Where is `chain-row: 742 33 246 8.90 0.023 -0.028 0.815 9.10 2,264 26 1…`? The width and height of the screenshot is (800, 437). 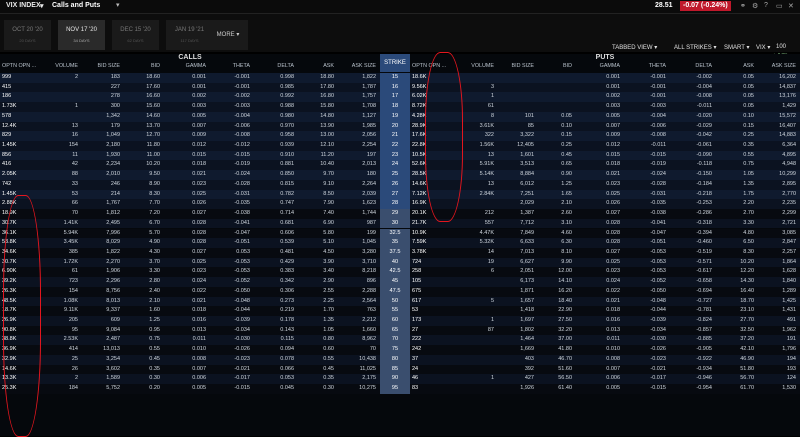 chain-row: 742 33 246 8.90 0.023 -0.028 0.815 9.10 2,264 26 1… is located at coordinates (400, 184).